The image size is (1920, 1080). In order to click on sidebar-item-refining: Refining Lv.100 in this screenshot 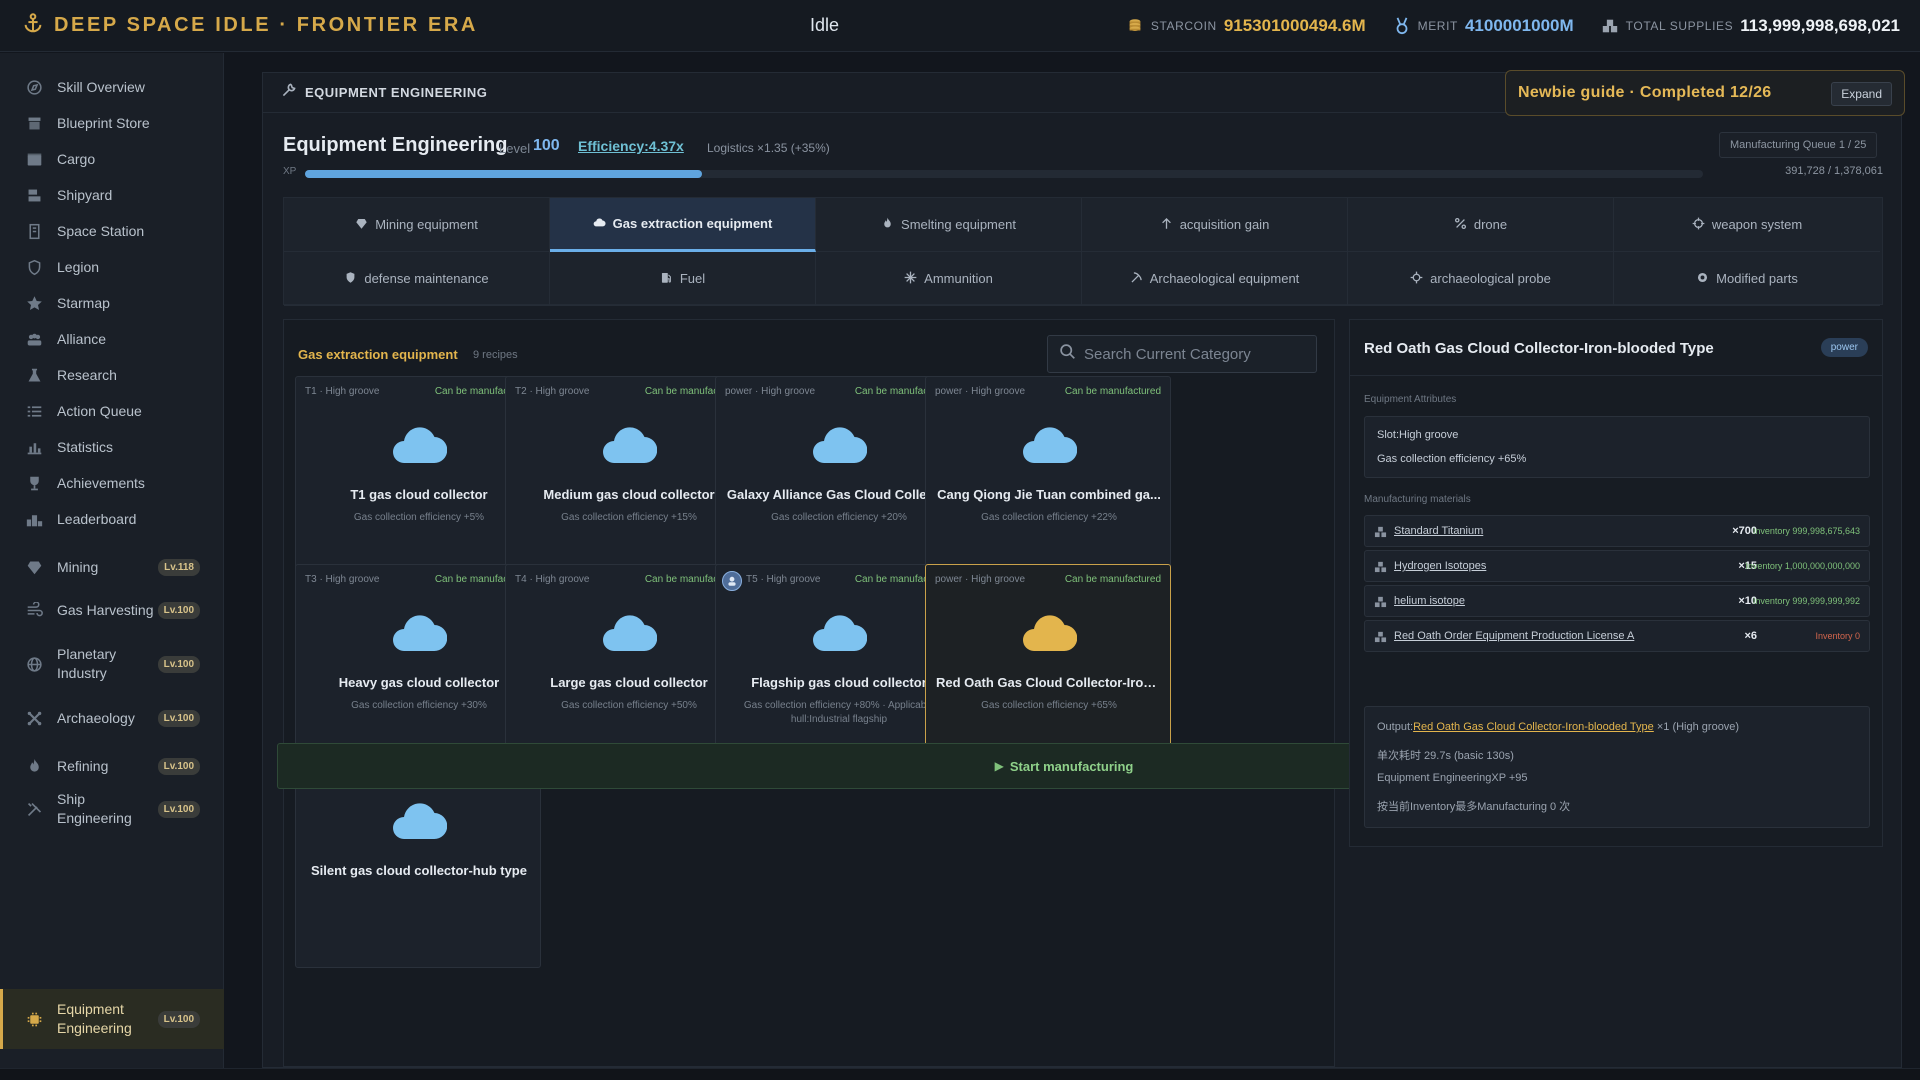, I will do `click(112, 766)`.